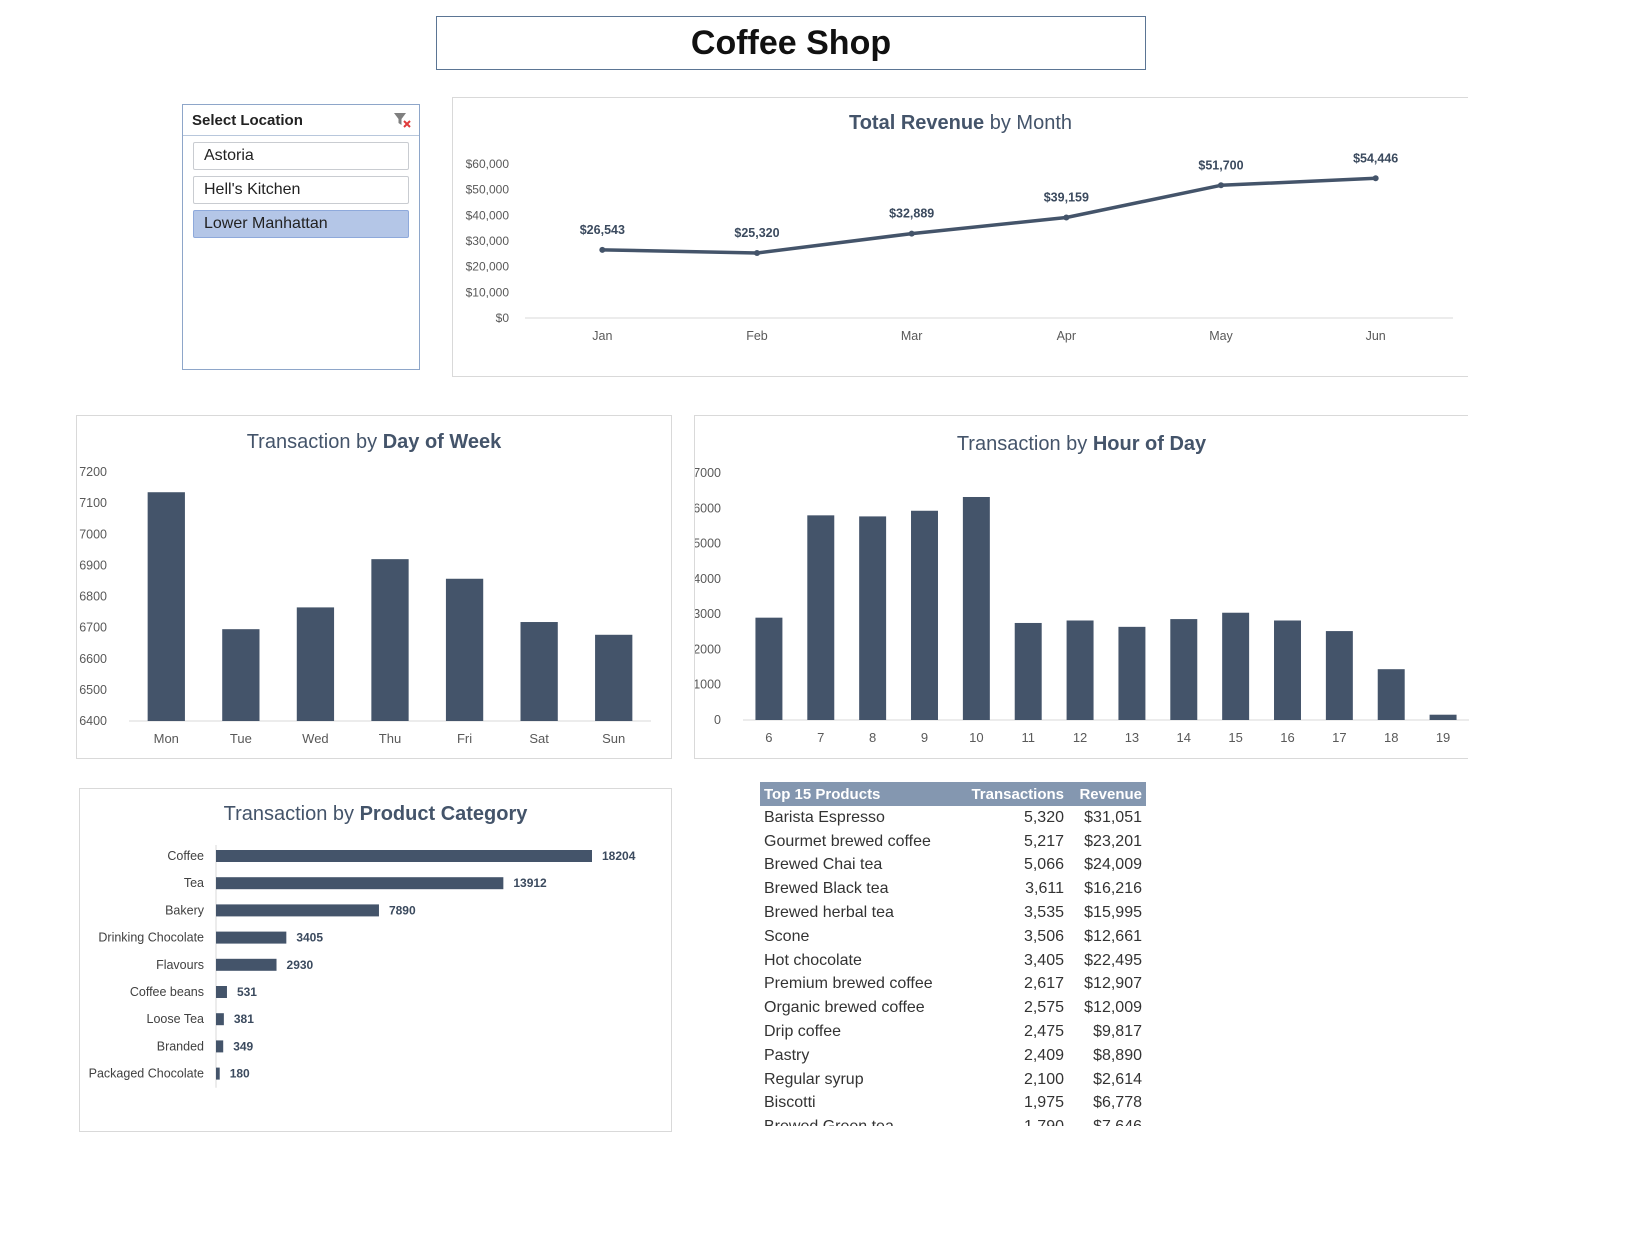 Image resolution: width=1648 pixels, height=1256 pixels. What do you see at coordinates (847, 841) in the screenshot?
I see `product-name-cell: Gourmet brewed coffee` at bounding box center [847, 841].